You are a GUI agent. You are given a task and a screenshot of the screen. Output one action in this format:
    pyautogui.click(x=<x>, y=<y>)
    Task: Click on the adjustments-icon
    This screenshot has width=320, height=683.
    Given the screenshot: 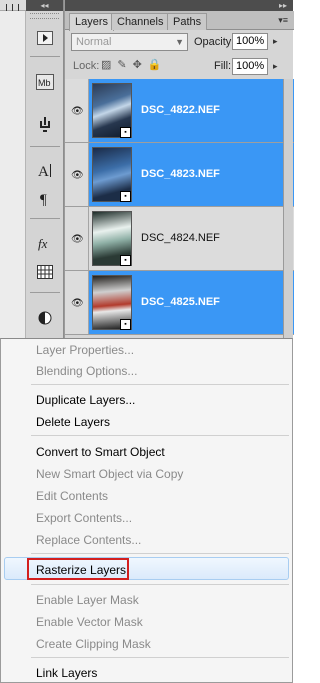 What is the action you would take?
    pyautogui.click(x=45, y=318)
    